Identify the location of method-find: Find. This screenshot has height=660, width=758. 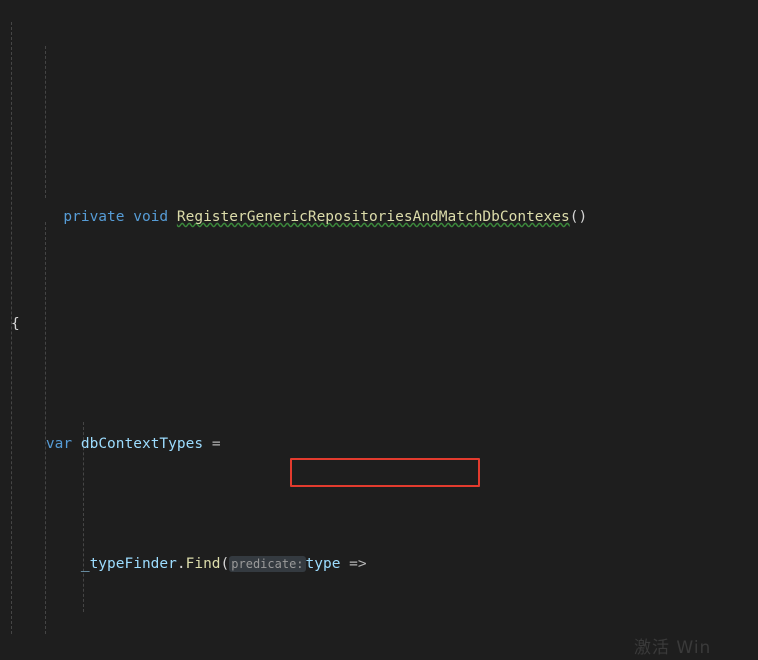
(203, 564).